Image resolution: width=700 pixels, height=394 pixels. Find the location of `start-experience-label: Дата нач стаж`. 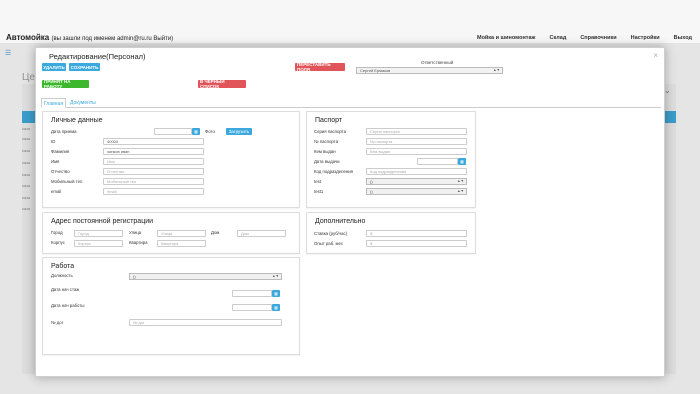

start-experience-label: Дата нач стаж is located at coordinates (65, 289).